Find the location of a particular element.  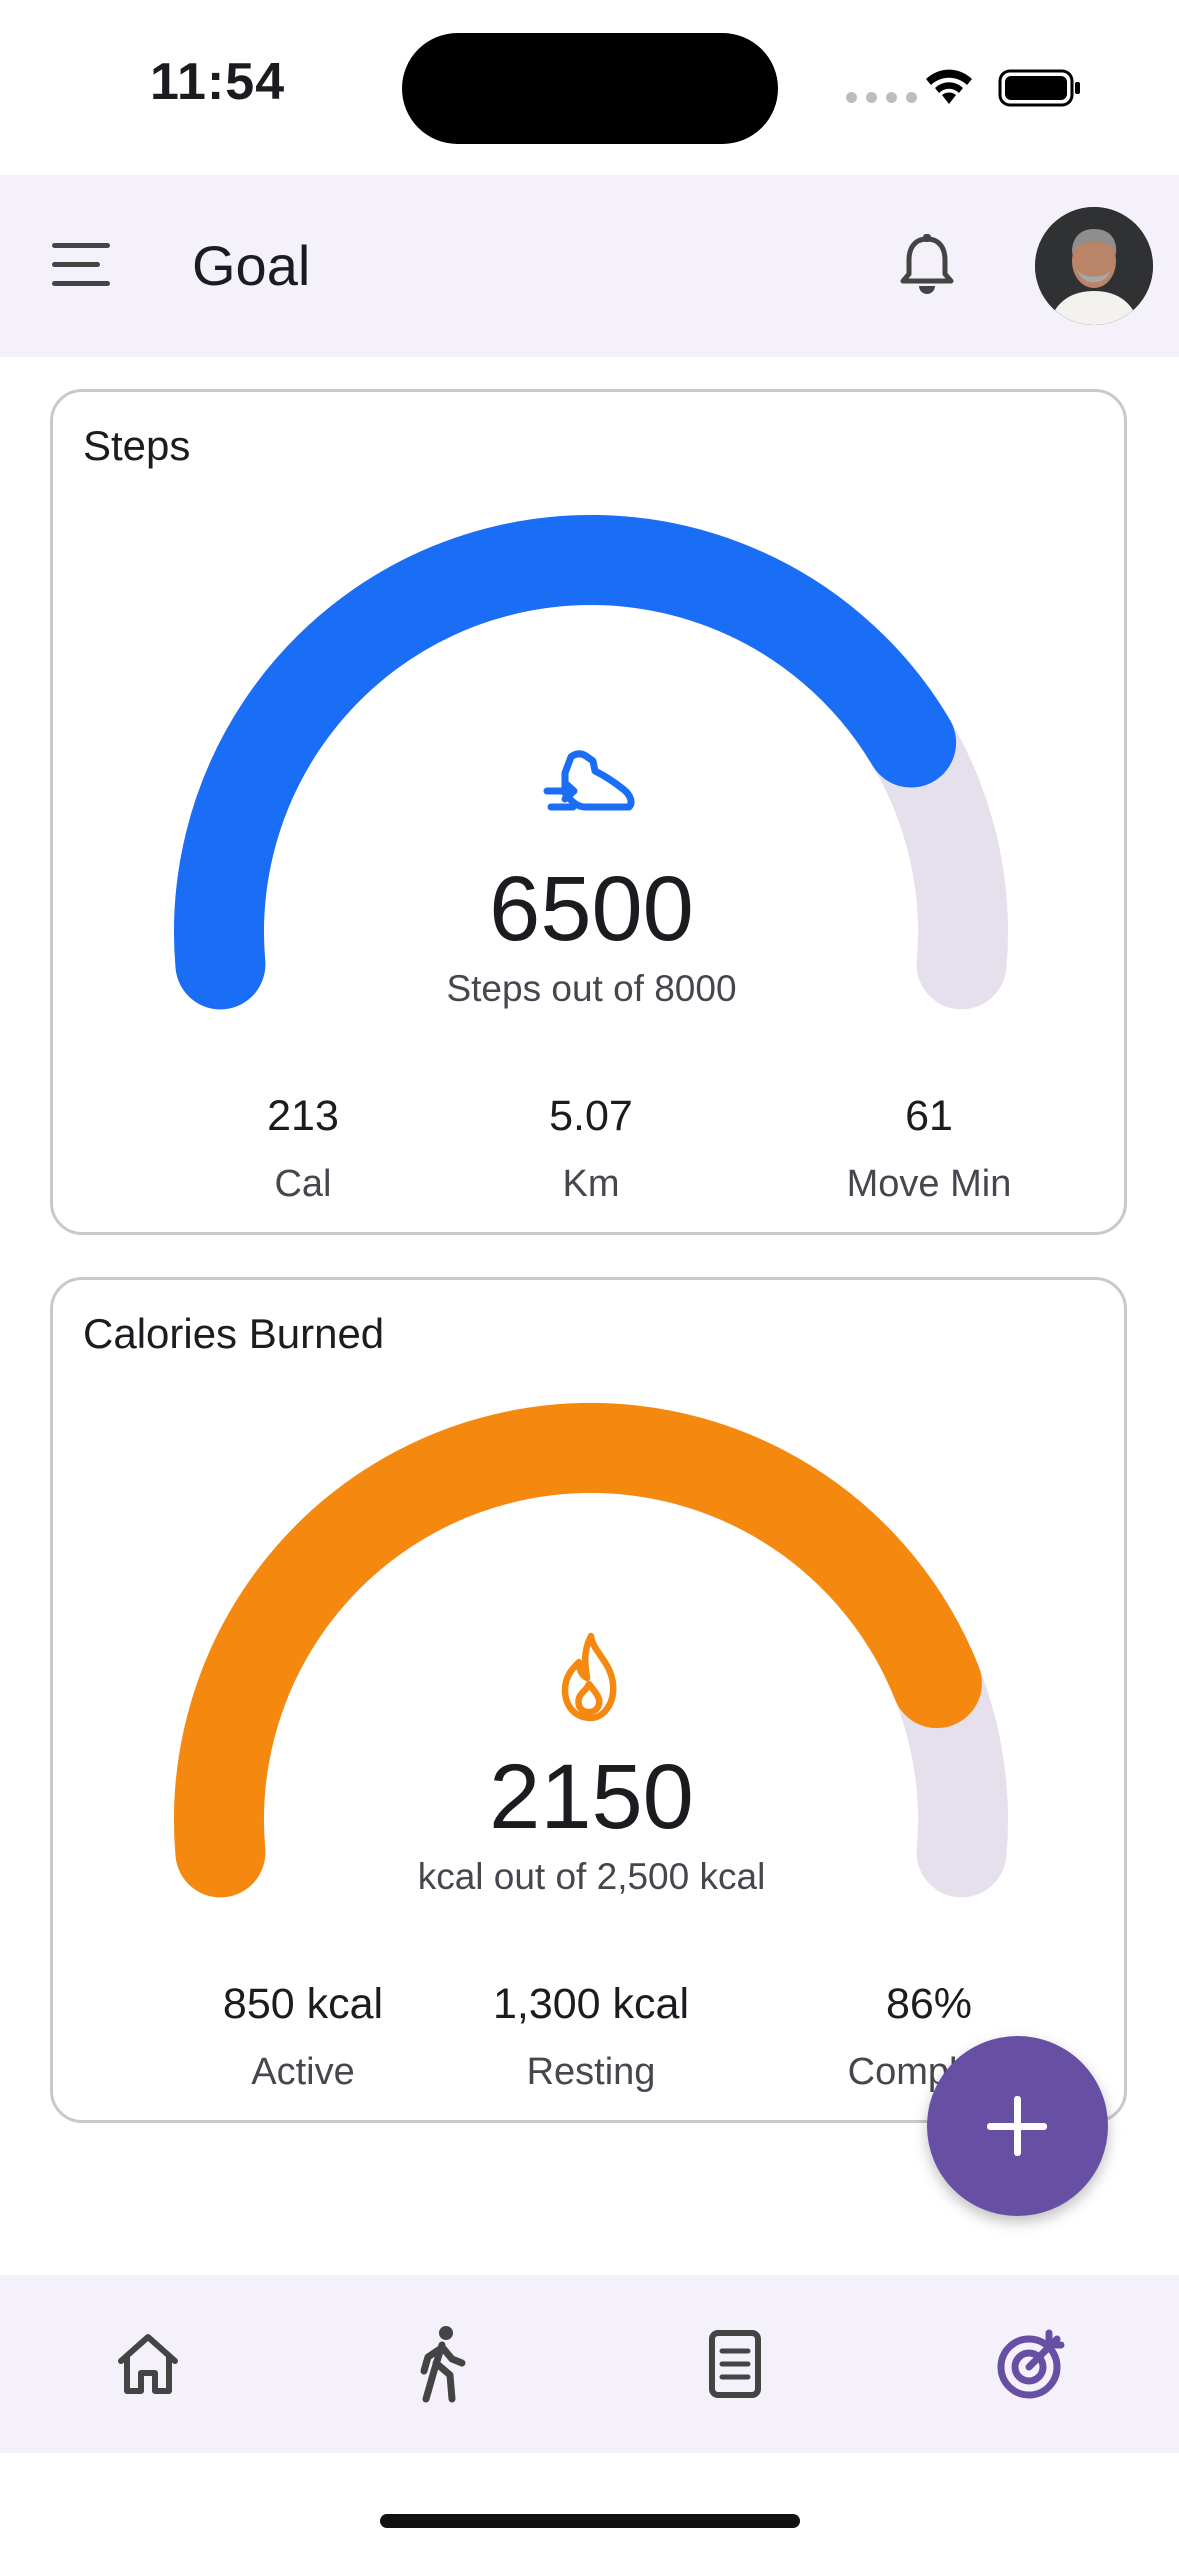

calories-stat-active: 850 kcal Active is located at coordinates (303, 2037).